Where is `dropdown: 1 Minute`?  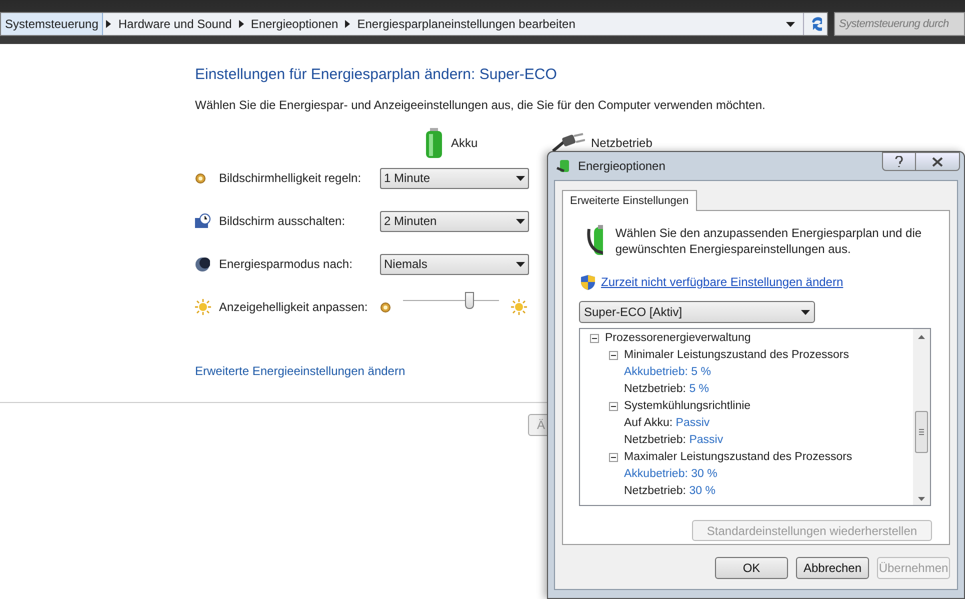
dropdown: 1 Minute is located at coordinates (454, 178).